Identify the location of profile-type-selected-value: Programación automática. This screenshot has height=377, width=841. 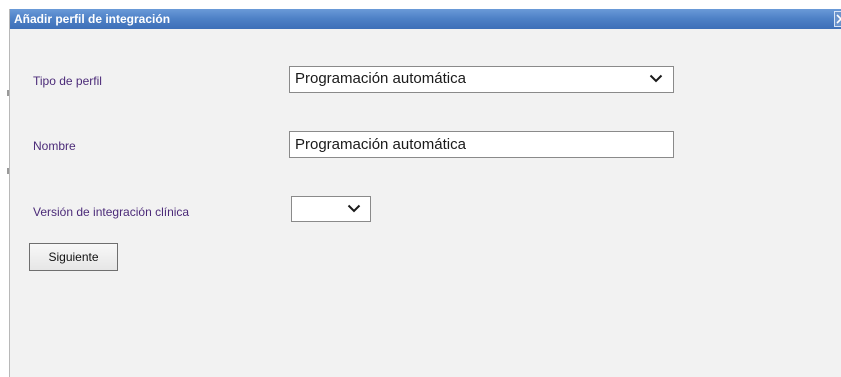
(380, 78).